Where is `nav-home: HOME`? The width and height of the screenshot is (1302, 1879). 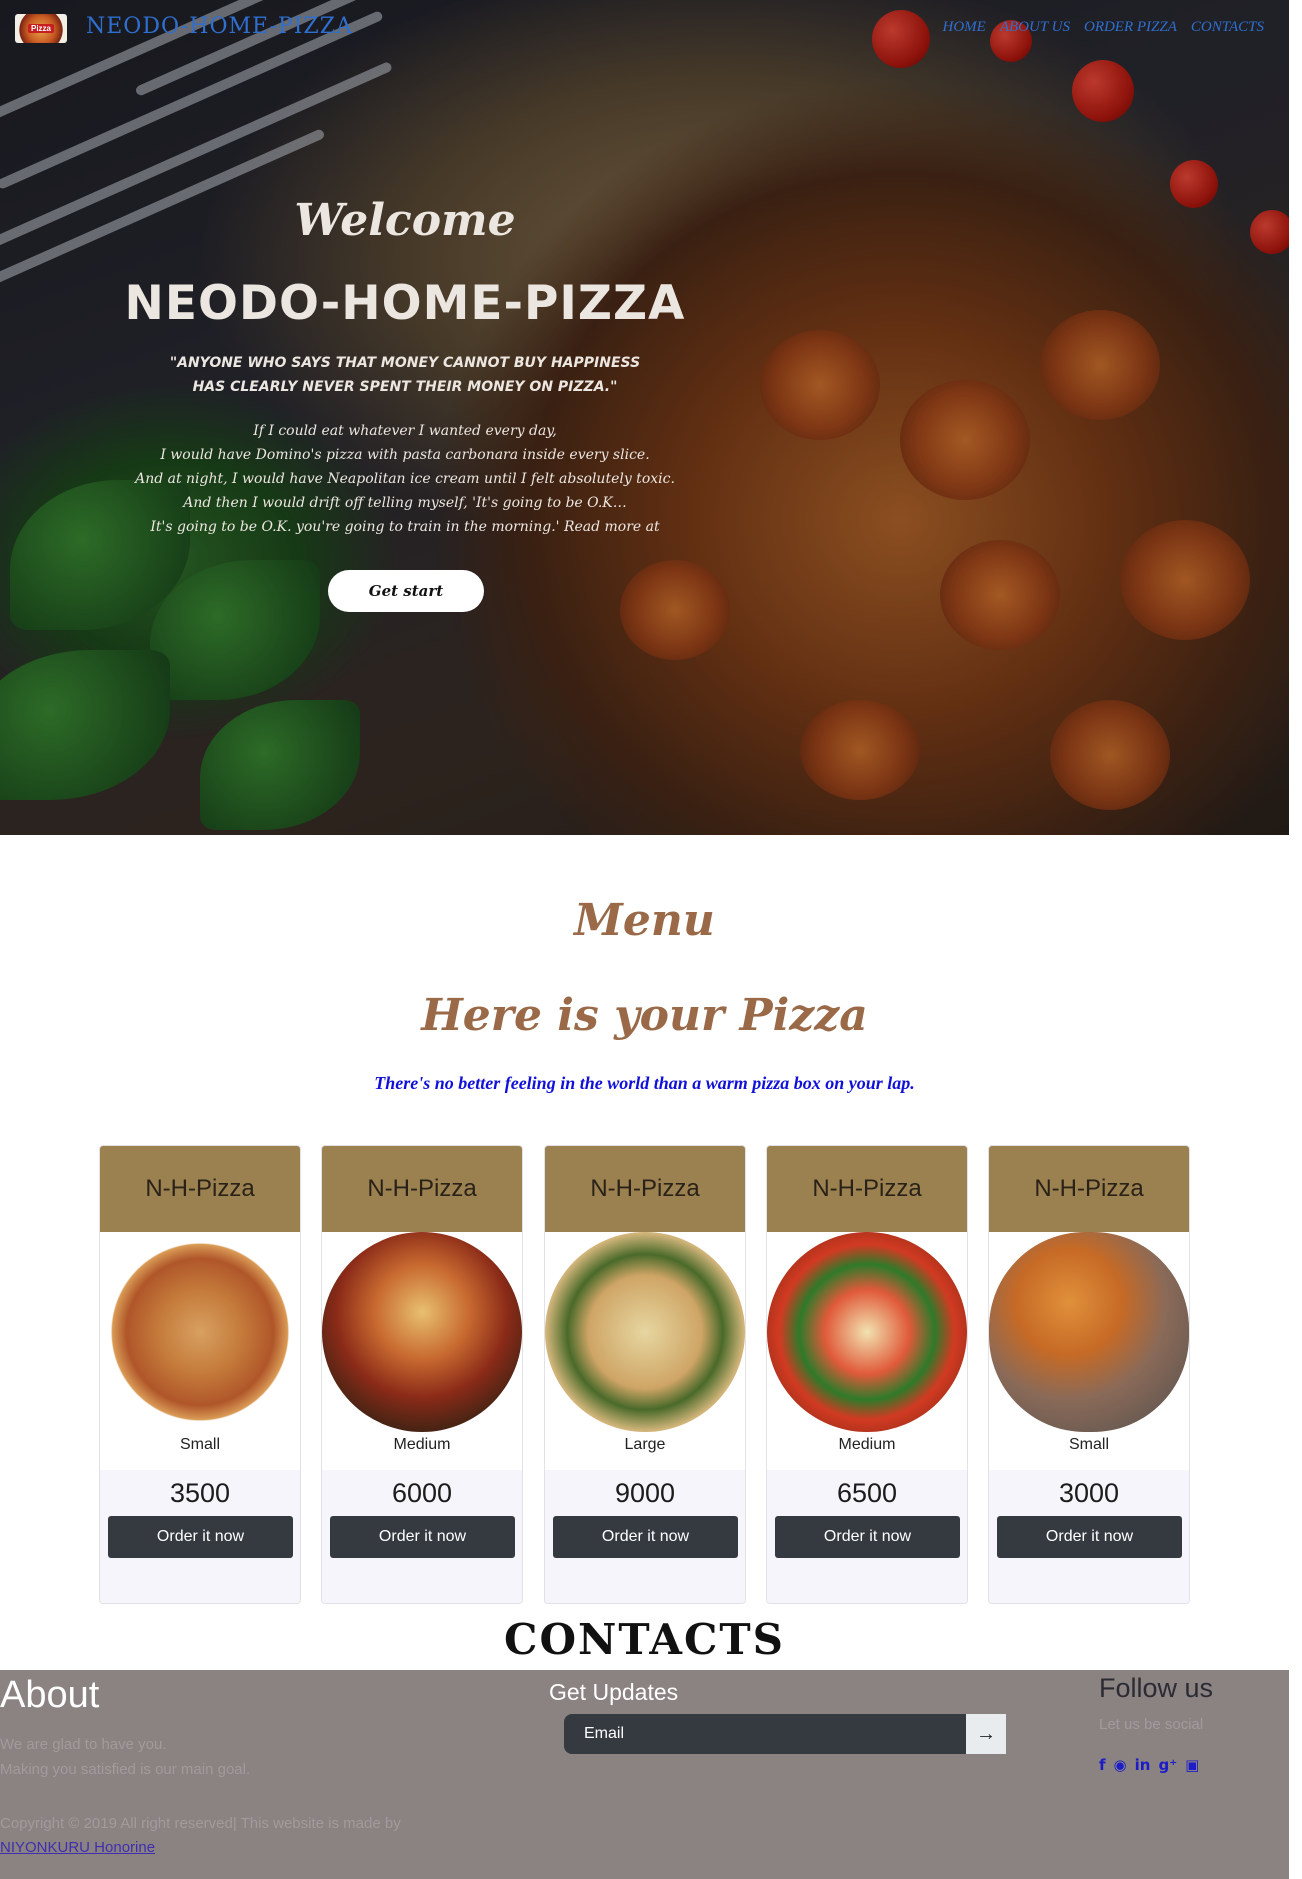 nav-home: HOME is located at coordinates (964, 27).